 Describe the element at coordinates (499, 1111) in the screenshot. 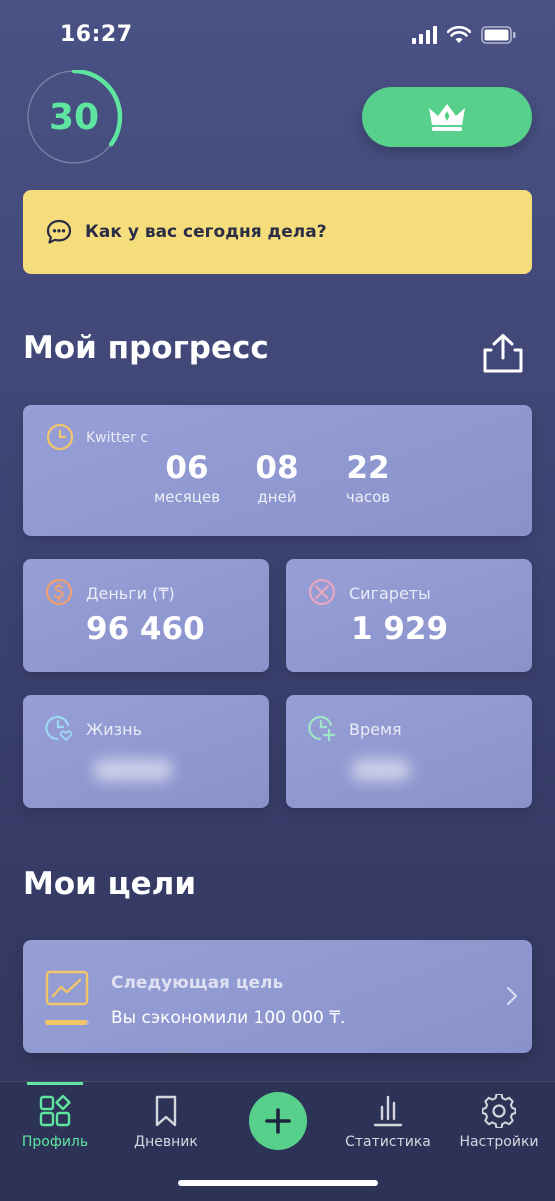

I see `gear-icon` at that location.